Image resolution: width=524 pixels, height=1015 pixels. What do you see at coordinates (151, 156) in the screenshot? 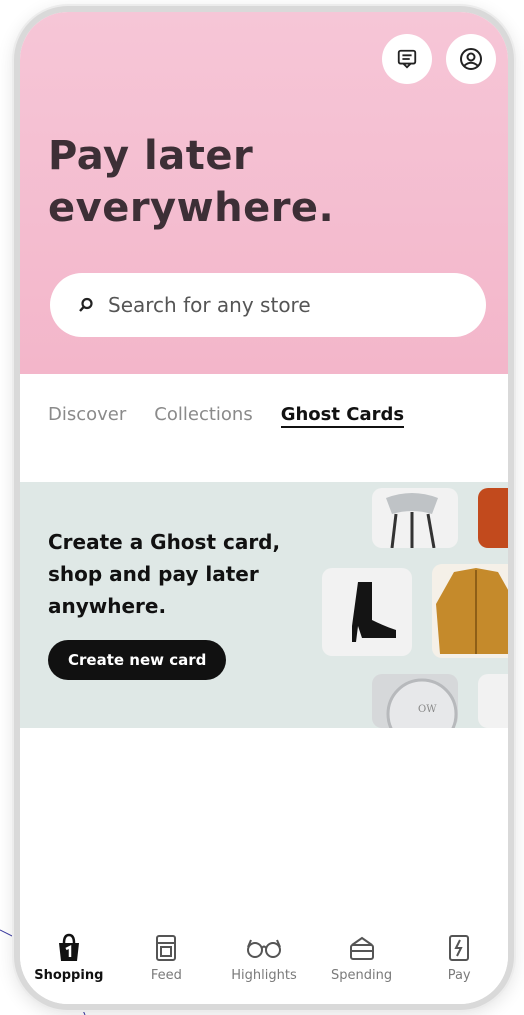
I see `title-line-1: Pay later` at bounding box center [151, 156].